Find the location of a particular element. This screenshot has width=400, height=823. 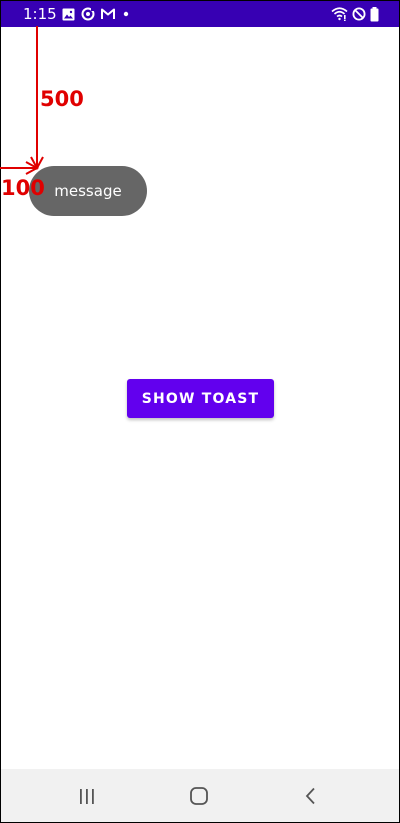

sync-icon is located at coordinates (88, 14).